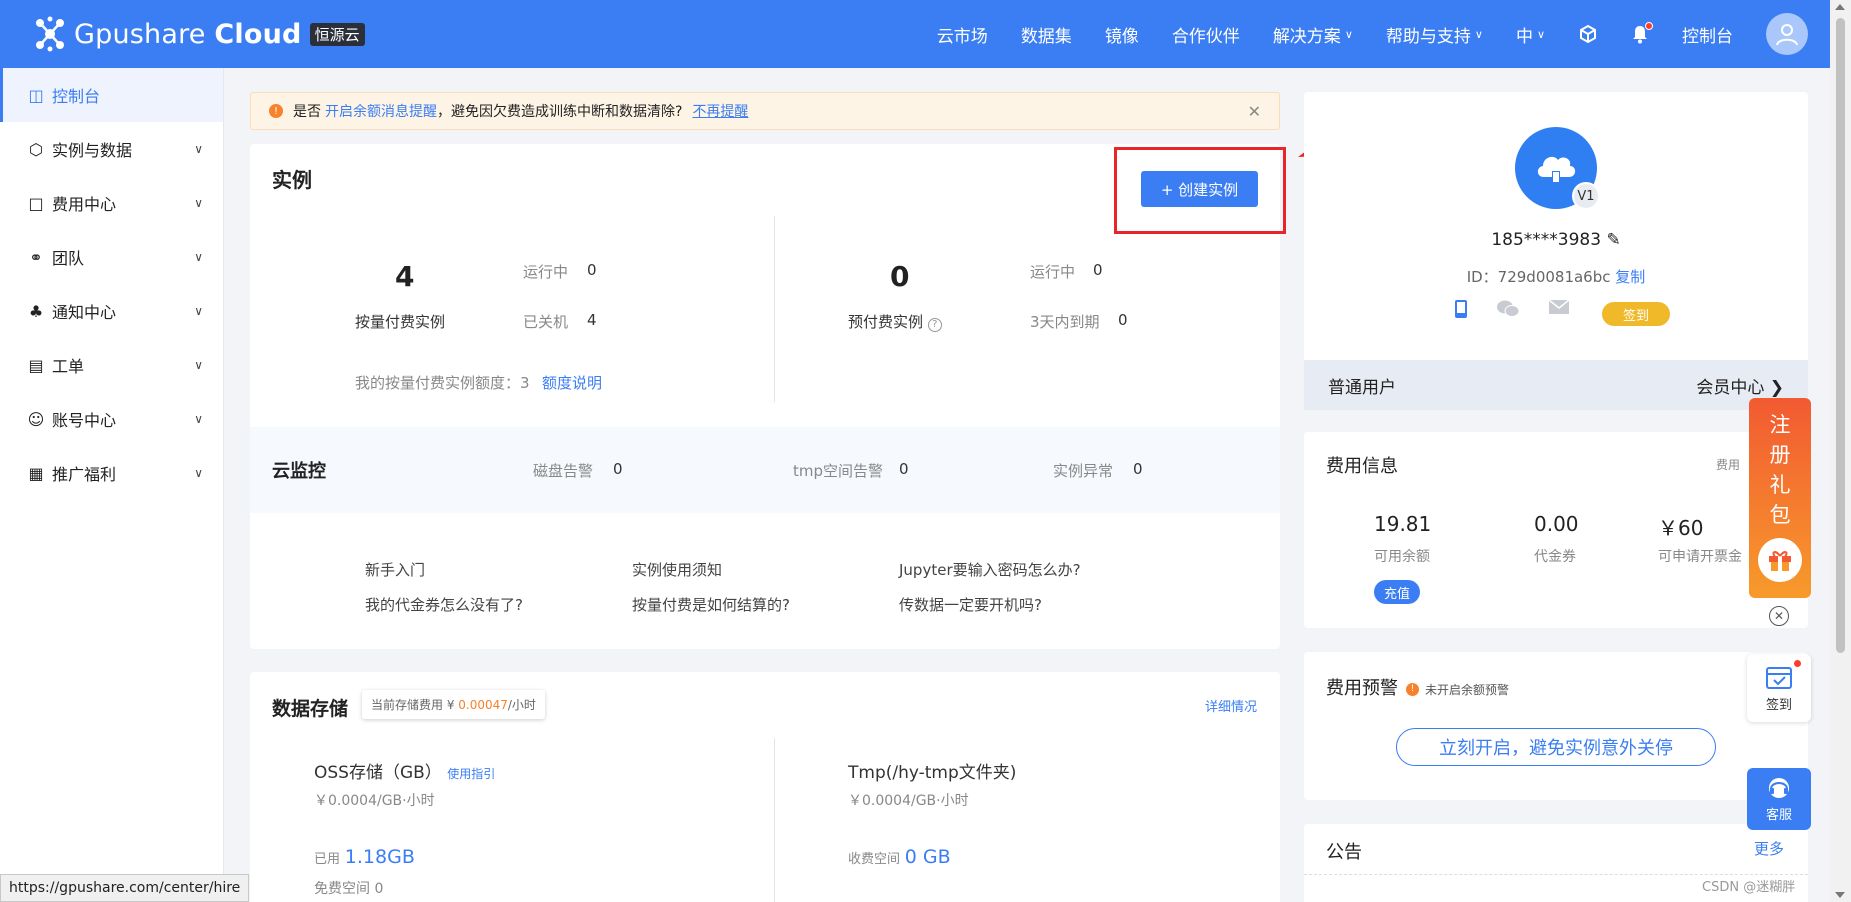 The width and height of the screenshot is (1851, 902). What do you see at coordinates (1138, 469) in the screenshot?
I see `instance-error-value: 0` at bounding box center [1138, 469].